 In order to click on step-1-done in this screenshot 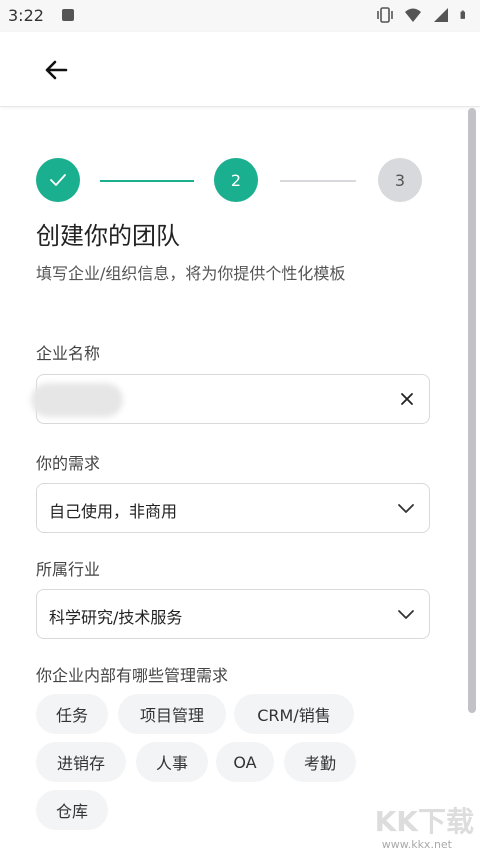, I will do `click(58, 180)`.